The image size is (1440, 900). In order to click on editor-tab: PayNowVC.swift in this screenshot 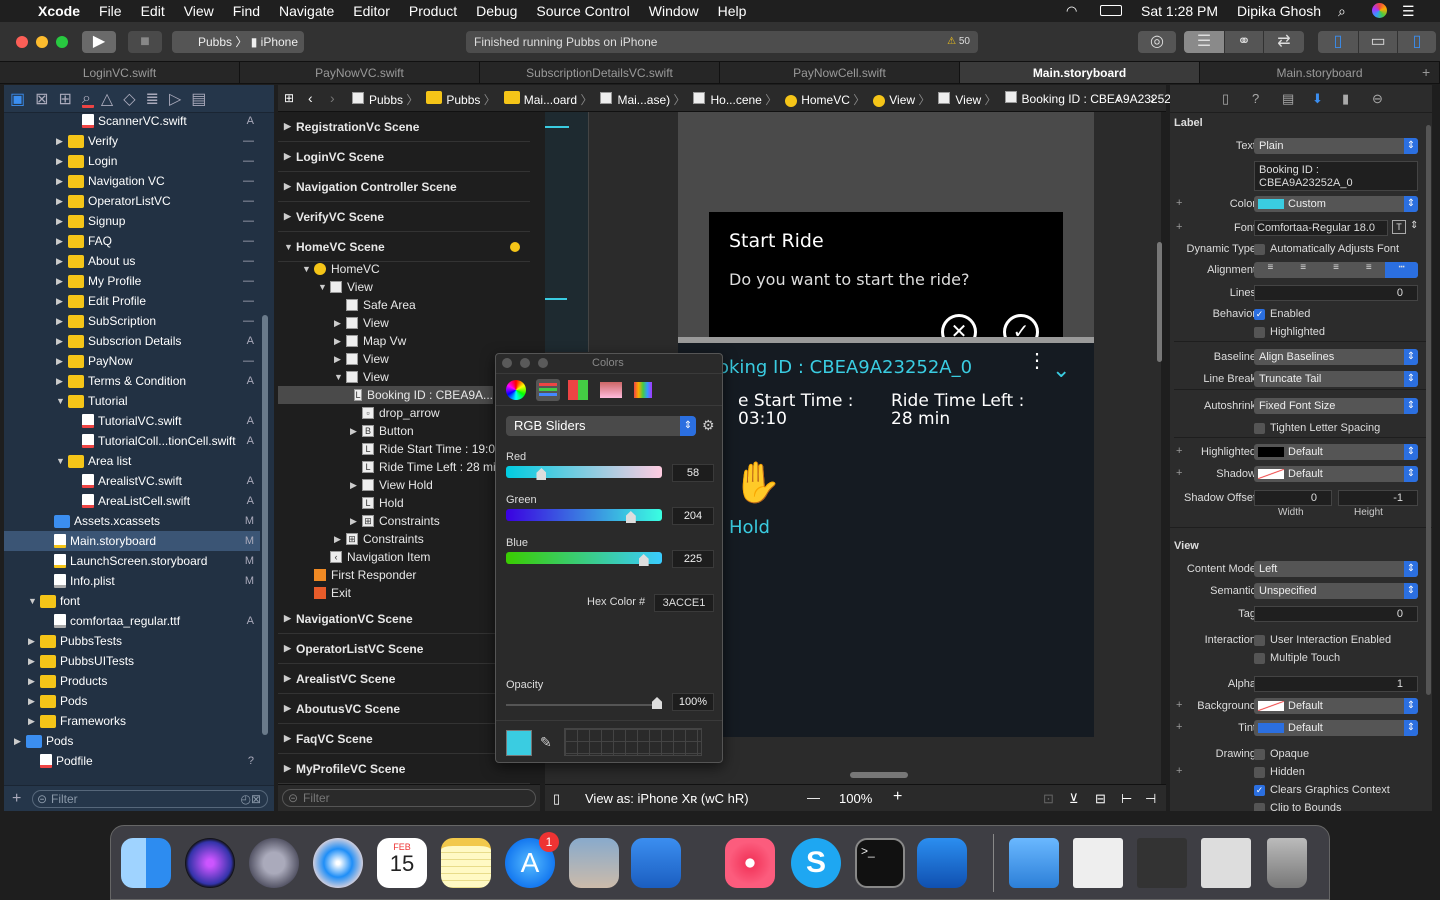, I will do `click(360, 72)`.